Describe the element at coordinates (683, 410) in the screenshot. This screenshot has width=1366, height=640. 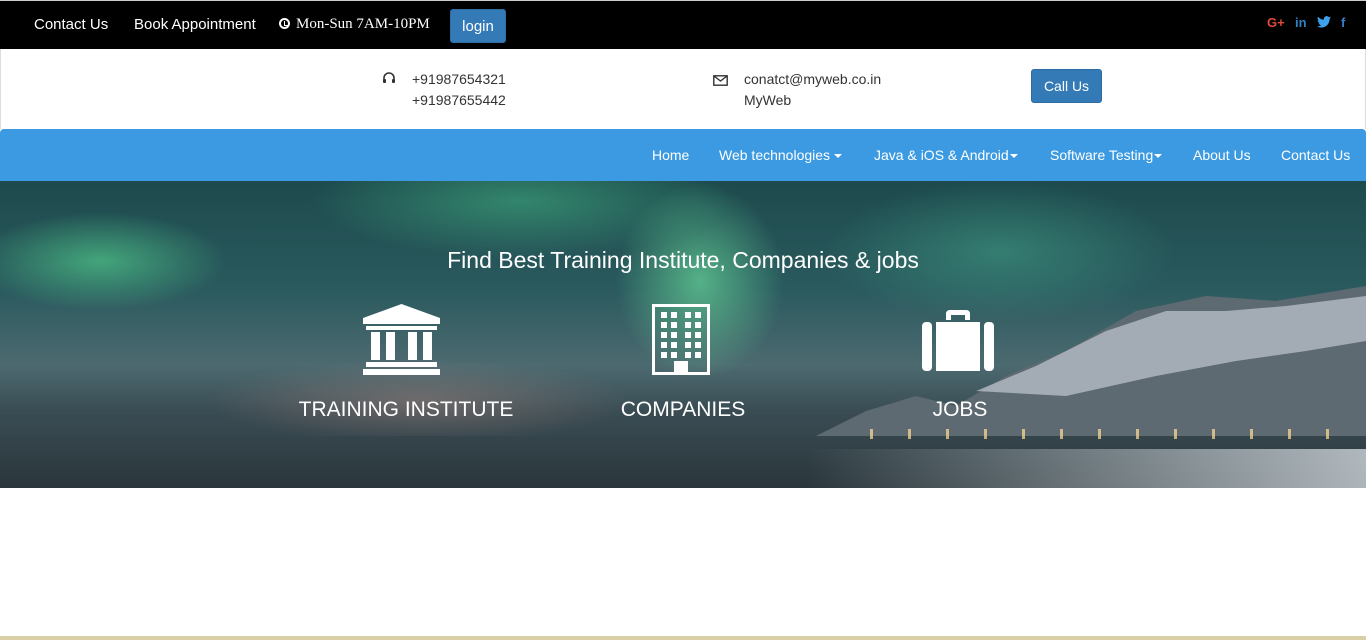
I see `category-companies: COMPANIES` at that location.